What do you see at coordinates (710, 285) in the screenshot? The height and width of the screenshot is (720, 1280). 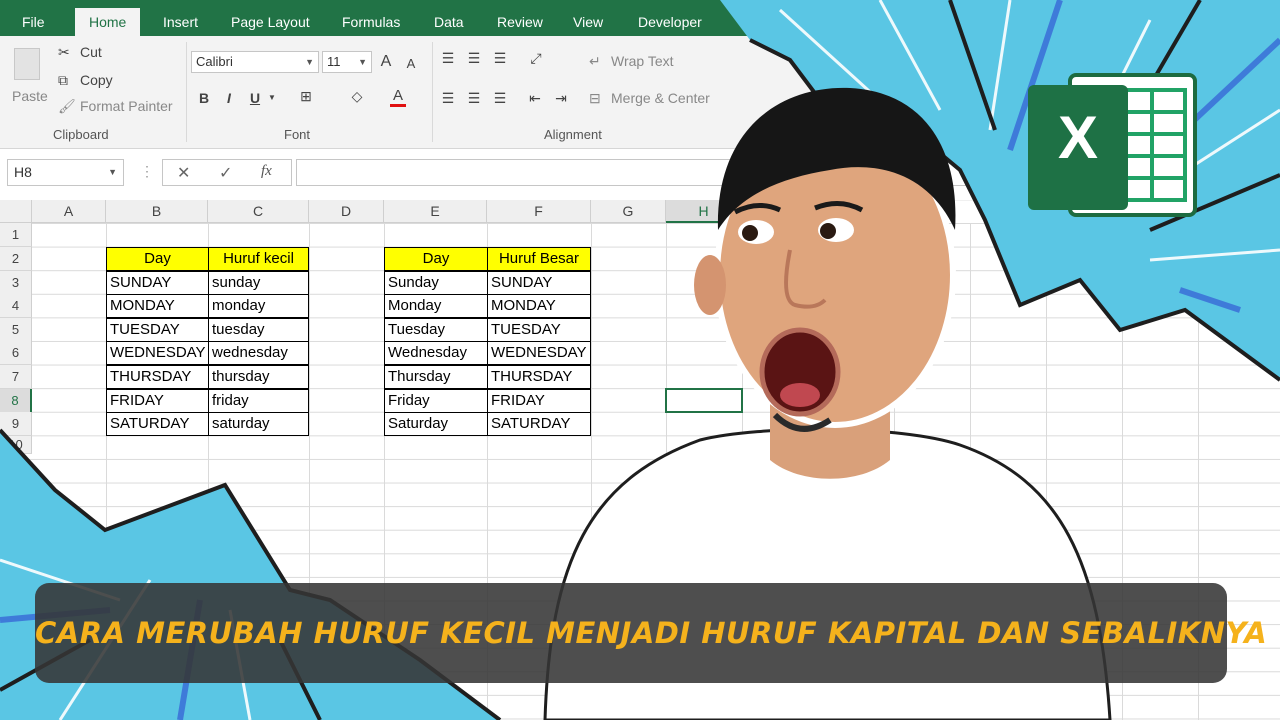 I see `person-ear` at bounding box center [710, 285].